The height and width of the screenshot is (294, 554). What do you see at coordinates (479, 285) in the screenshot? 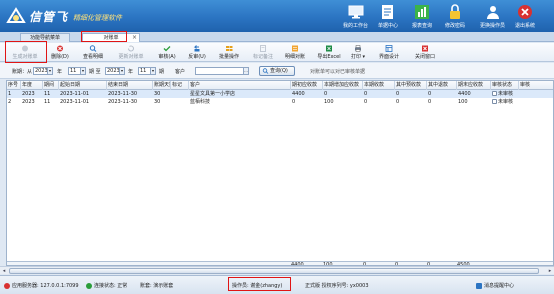
I see `message-icon` at bounding box center [479, 285].